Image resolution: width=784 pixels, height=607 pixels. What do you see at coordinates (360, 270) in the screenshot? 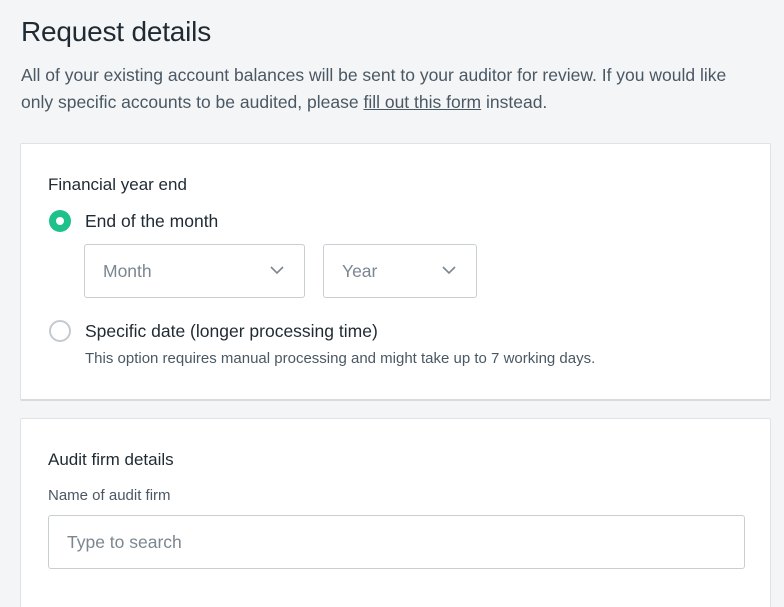
I see `year-select-value: Year` at bounding box center [360, 270].